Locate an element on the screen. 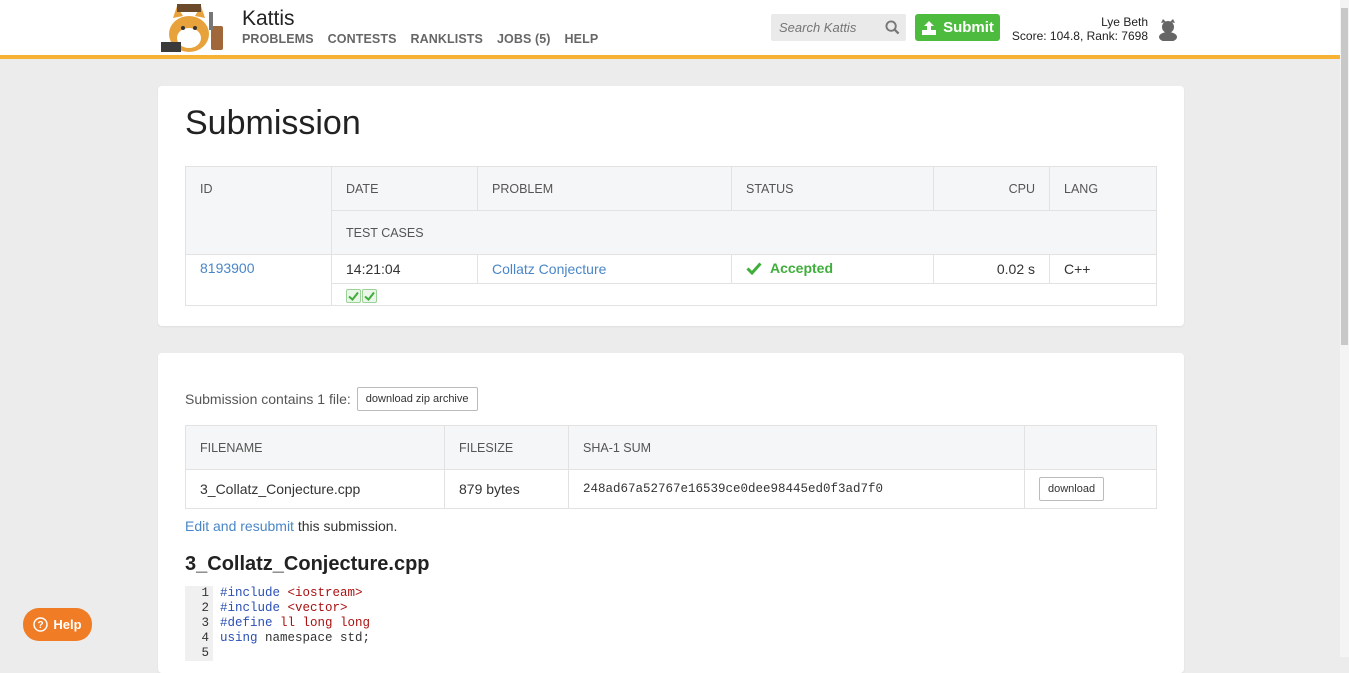  col-lang: LANG is located at coordinates (1103, 188).